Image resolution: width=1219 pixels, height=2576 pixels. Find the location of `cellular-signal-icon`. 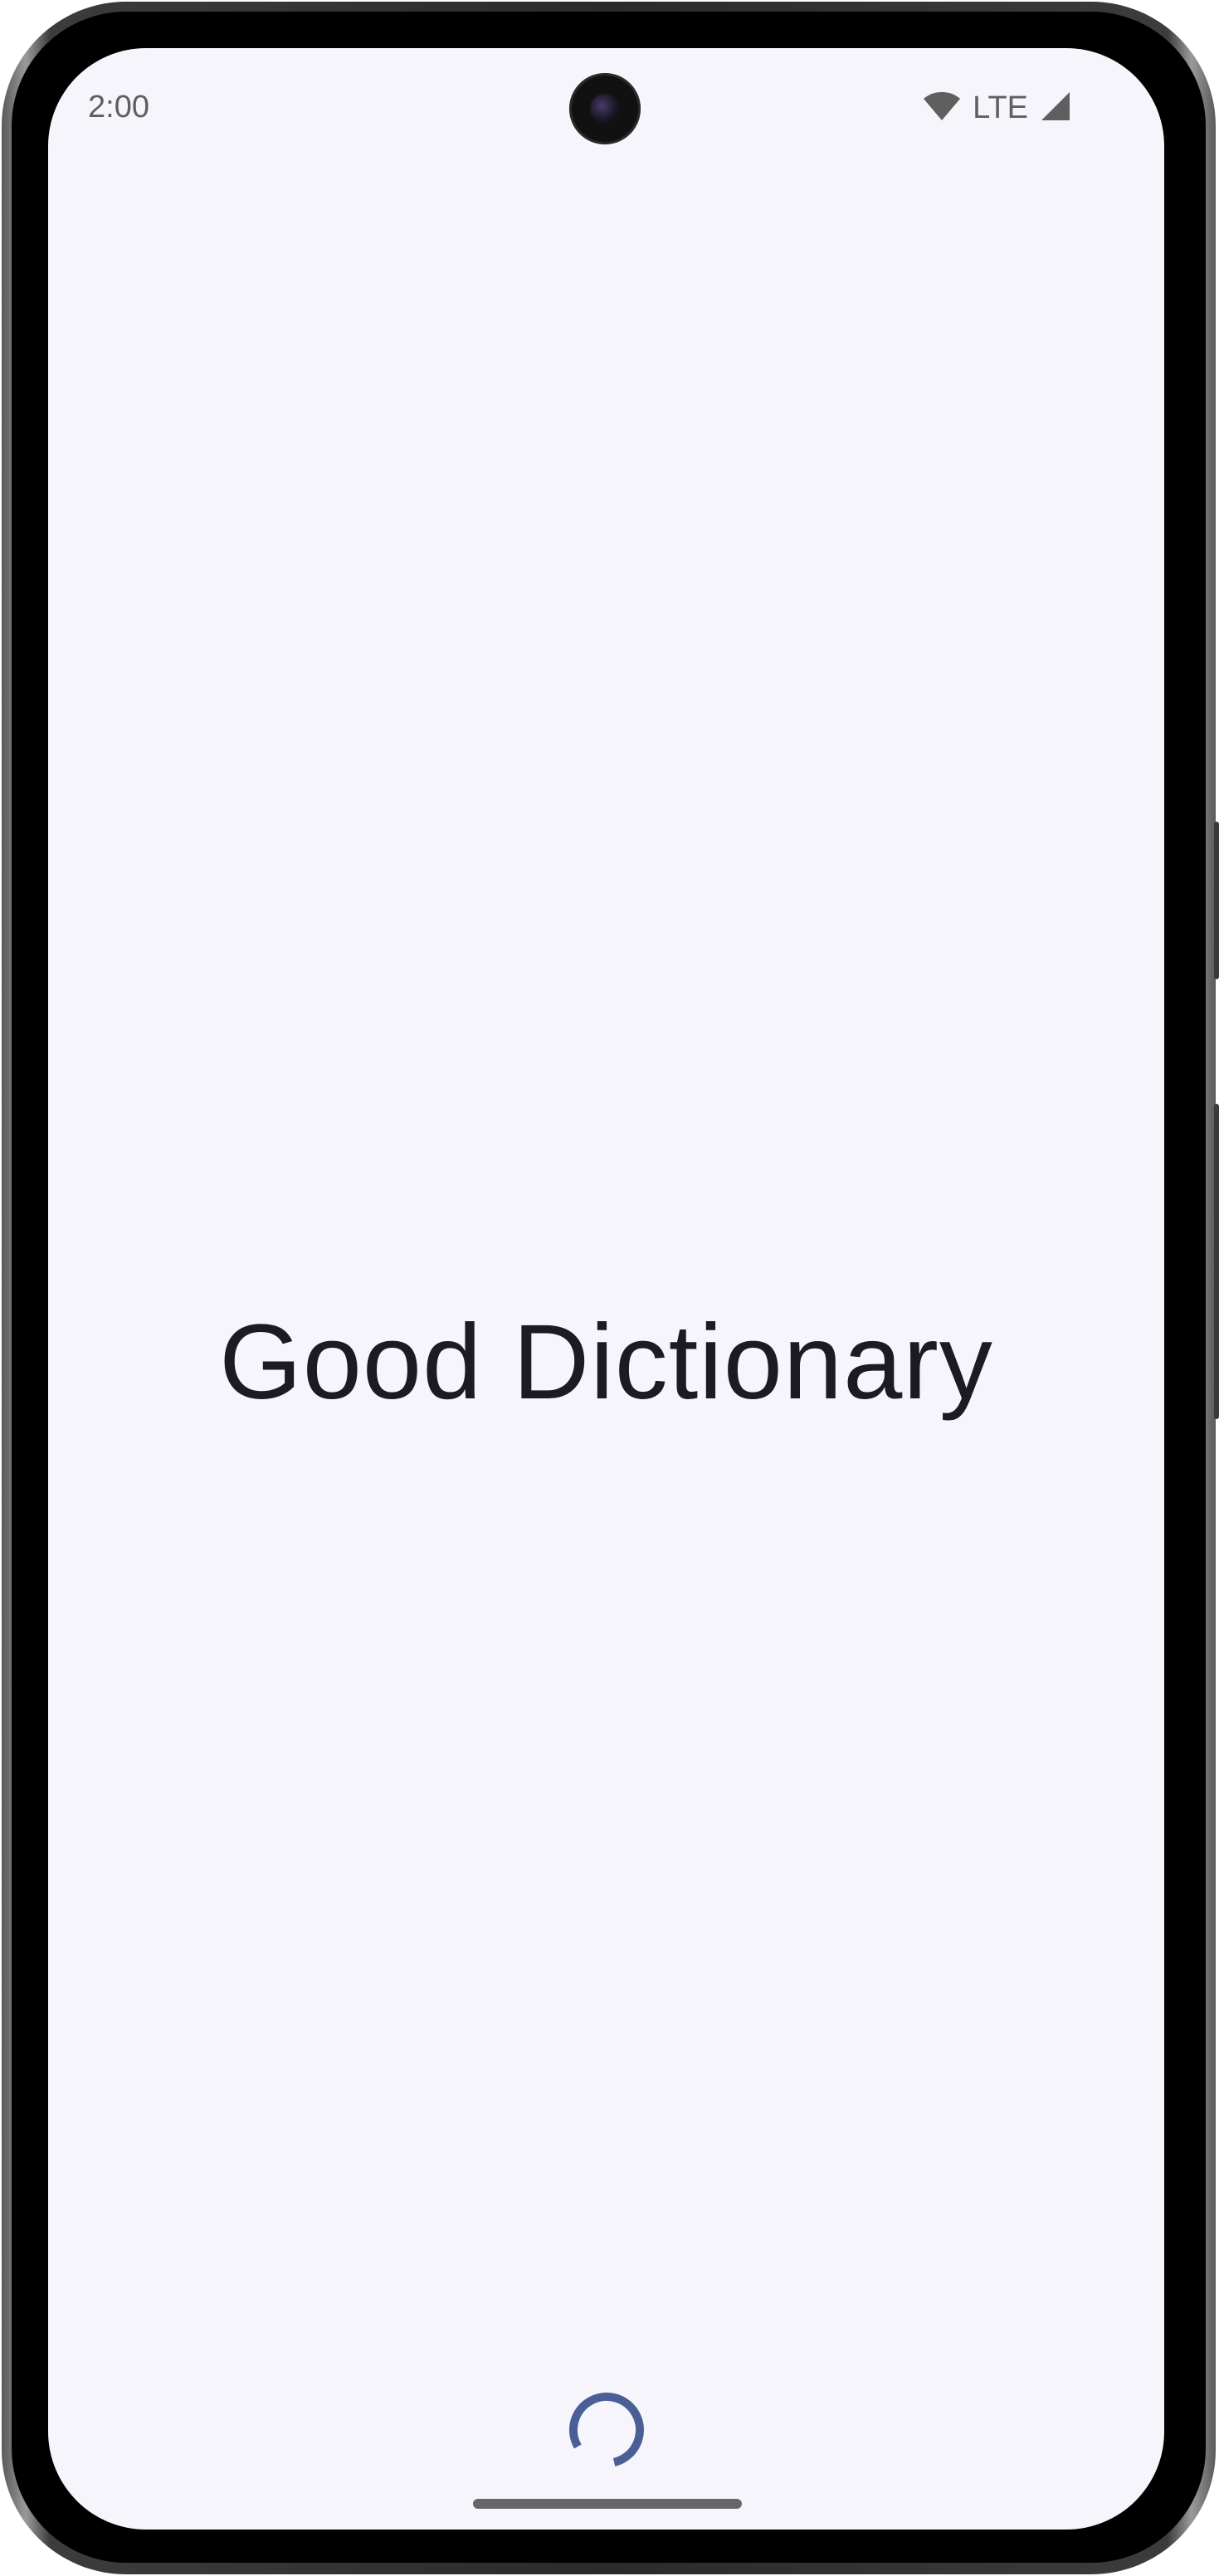

cellular-signal-icon is located at coordinates (1055, 108).